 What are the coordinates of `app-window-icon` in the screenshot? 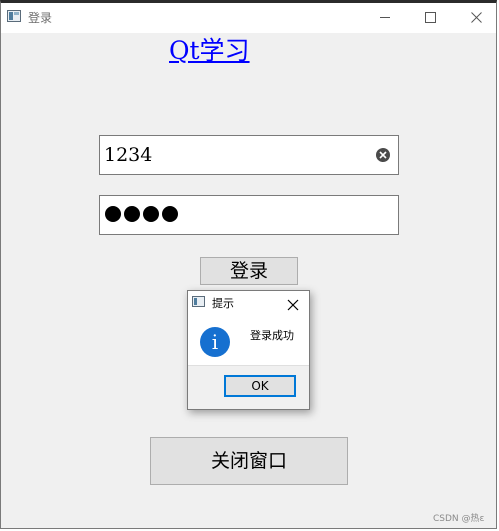 It's located at (14, 16).